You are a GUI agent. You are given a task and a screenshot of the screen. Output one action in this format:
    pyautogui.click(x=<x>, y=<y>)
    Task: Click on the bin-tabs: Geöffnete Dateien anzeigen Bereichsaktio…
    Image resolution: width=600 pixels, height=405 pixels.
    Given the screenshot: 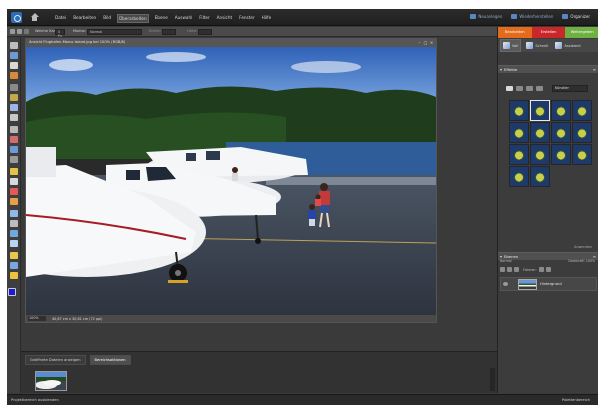 What is the action you would take?
    pyautogui.click(x=78, y=360)
    